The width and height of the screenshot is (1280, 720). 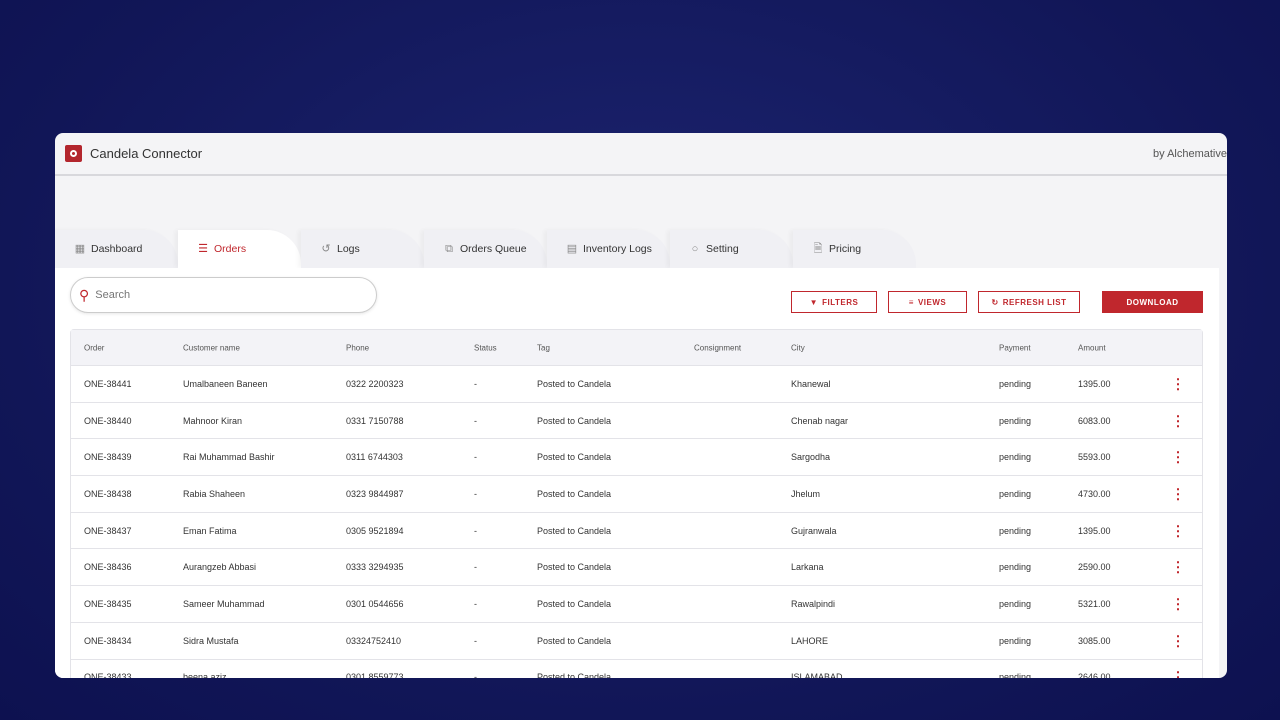 What do you see at coordinates (108, 640) in the screenshot?
I see `cell-order: ONE-38434` at bounding box center [108, 640].